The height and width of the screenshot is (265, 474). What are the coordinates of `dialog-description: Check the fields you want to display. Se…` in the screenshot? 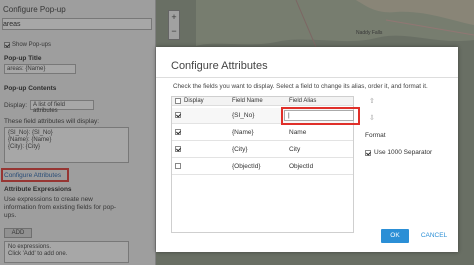 It's located at (300, 86).